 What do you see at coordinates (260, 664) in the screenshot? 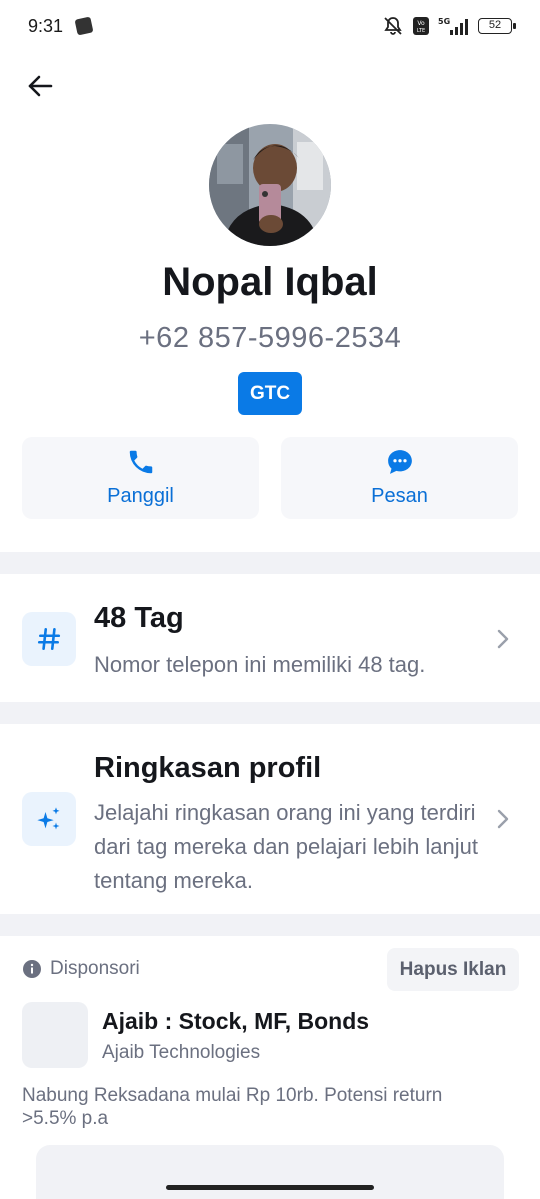
I see `tags-description: Nomor telepon ini memiliki 48 tag.` at bounding box center [260, 664].